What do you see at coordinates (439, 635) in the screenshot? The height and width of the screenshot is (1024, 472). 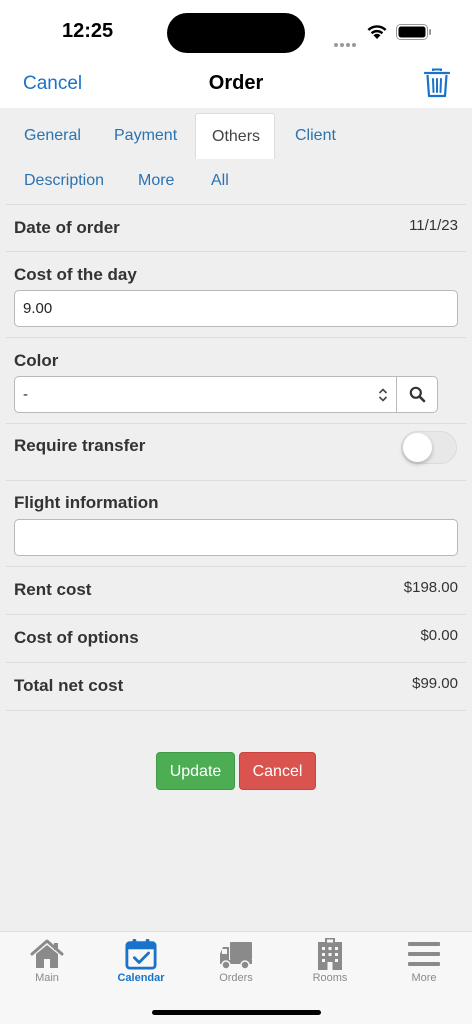 I see `cost-of-options-value: $0.00` at bounding box center [439, 635].